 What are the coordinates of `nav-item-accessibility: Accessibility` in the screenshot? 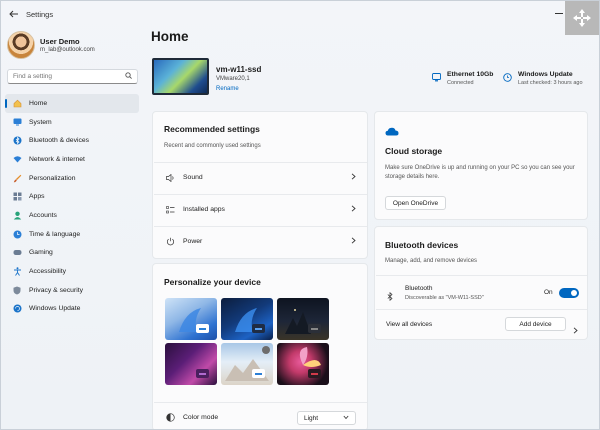 It's located at (72, 271).